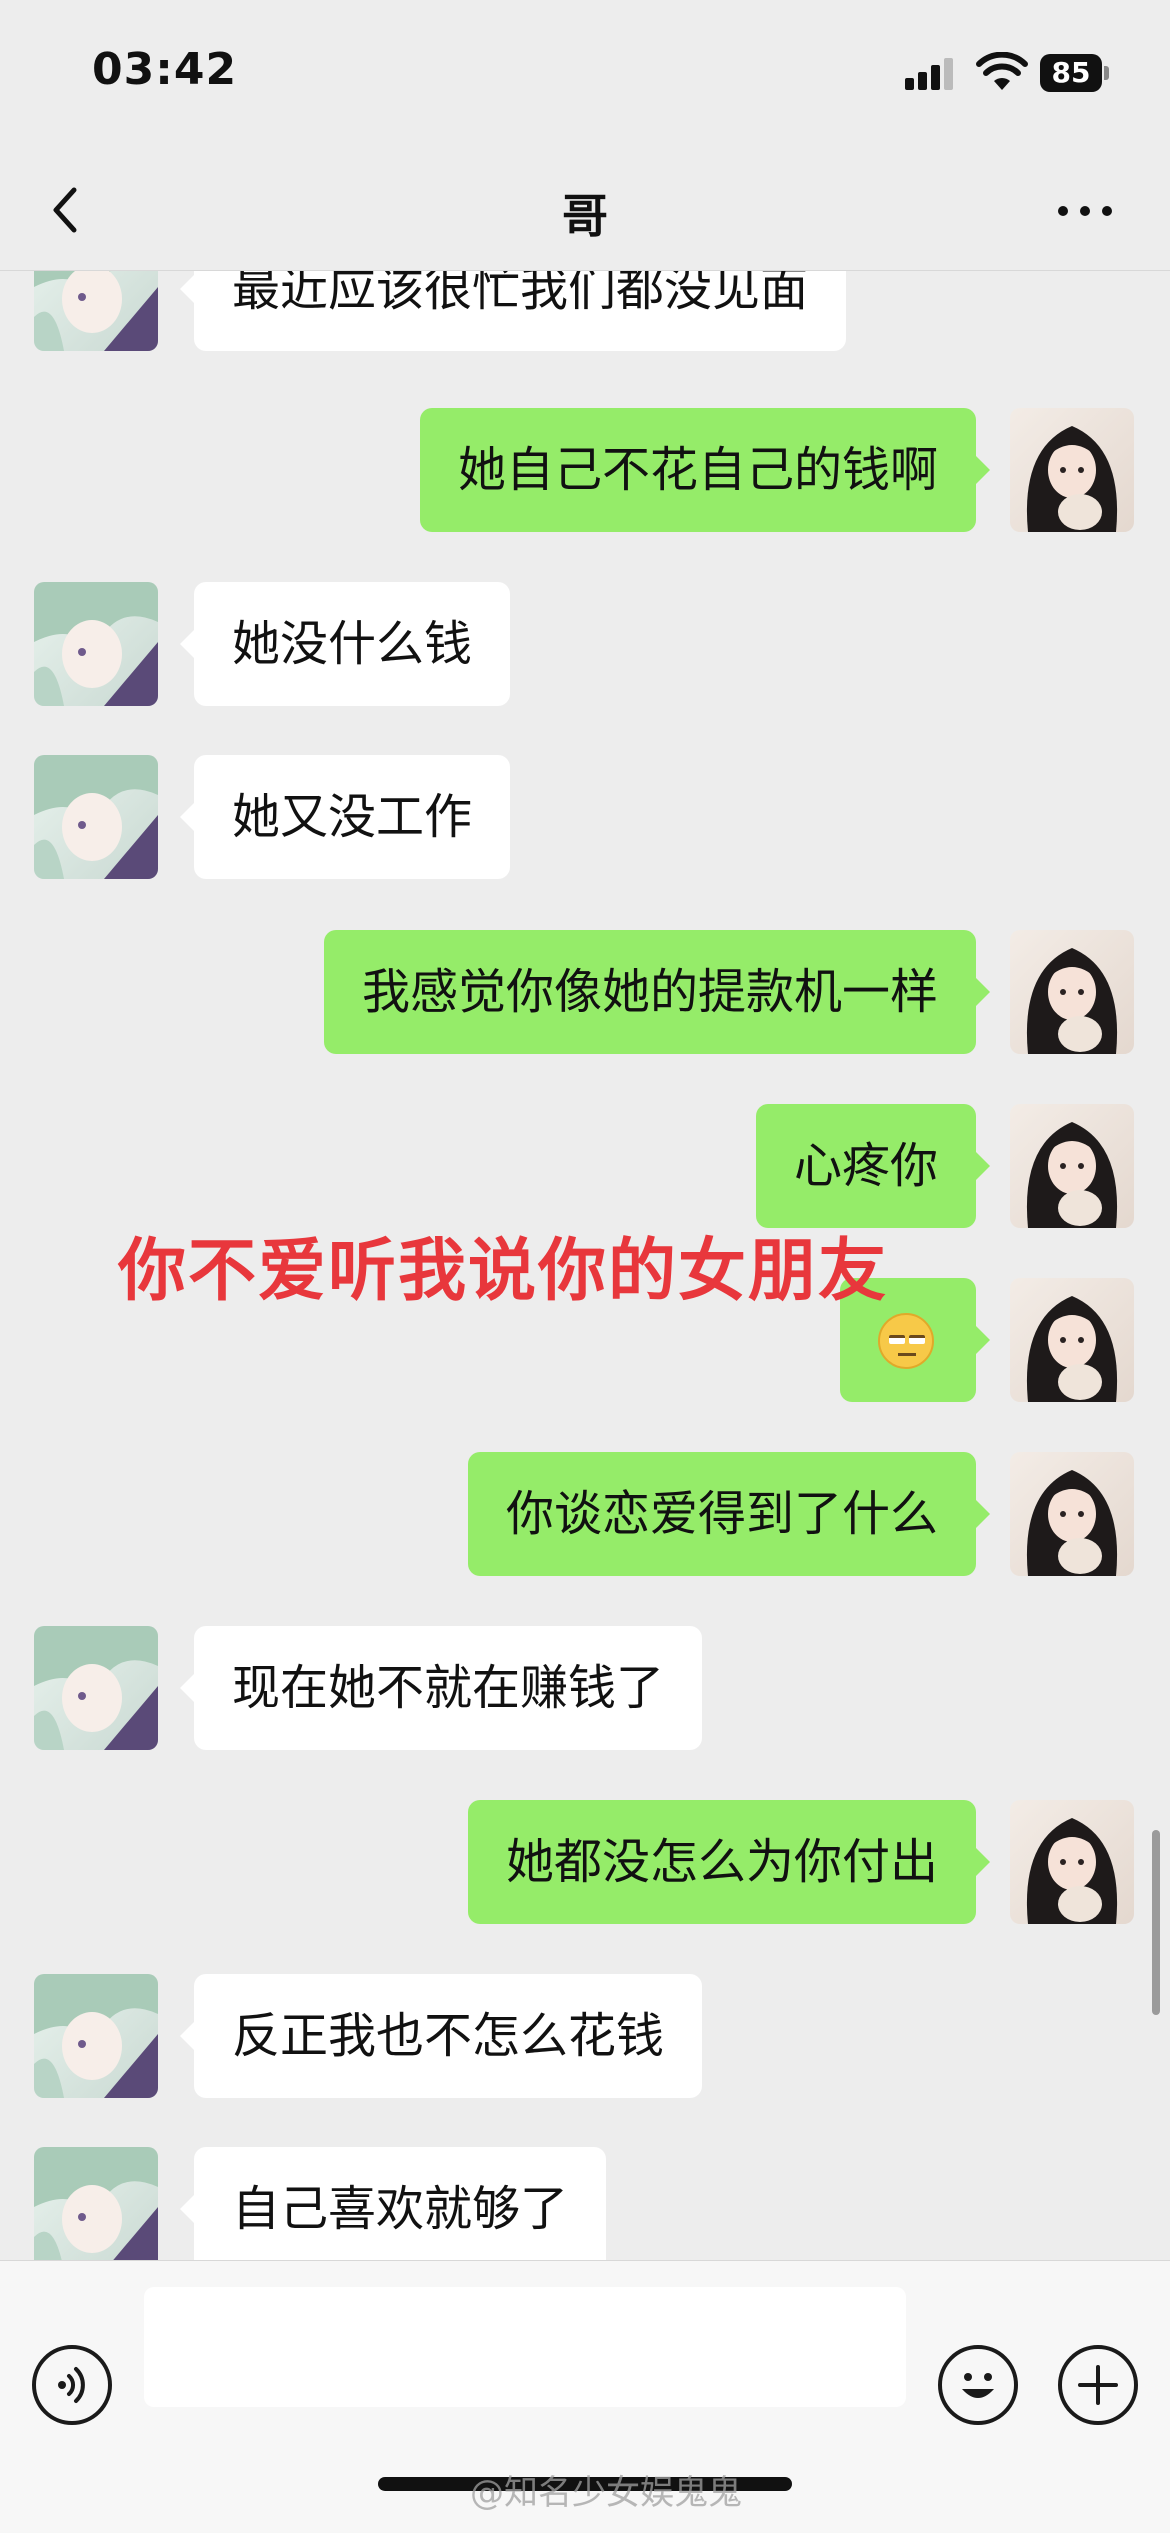  I want to click on received-message-bubble: 她又没工作, so click(345, 817).